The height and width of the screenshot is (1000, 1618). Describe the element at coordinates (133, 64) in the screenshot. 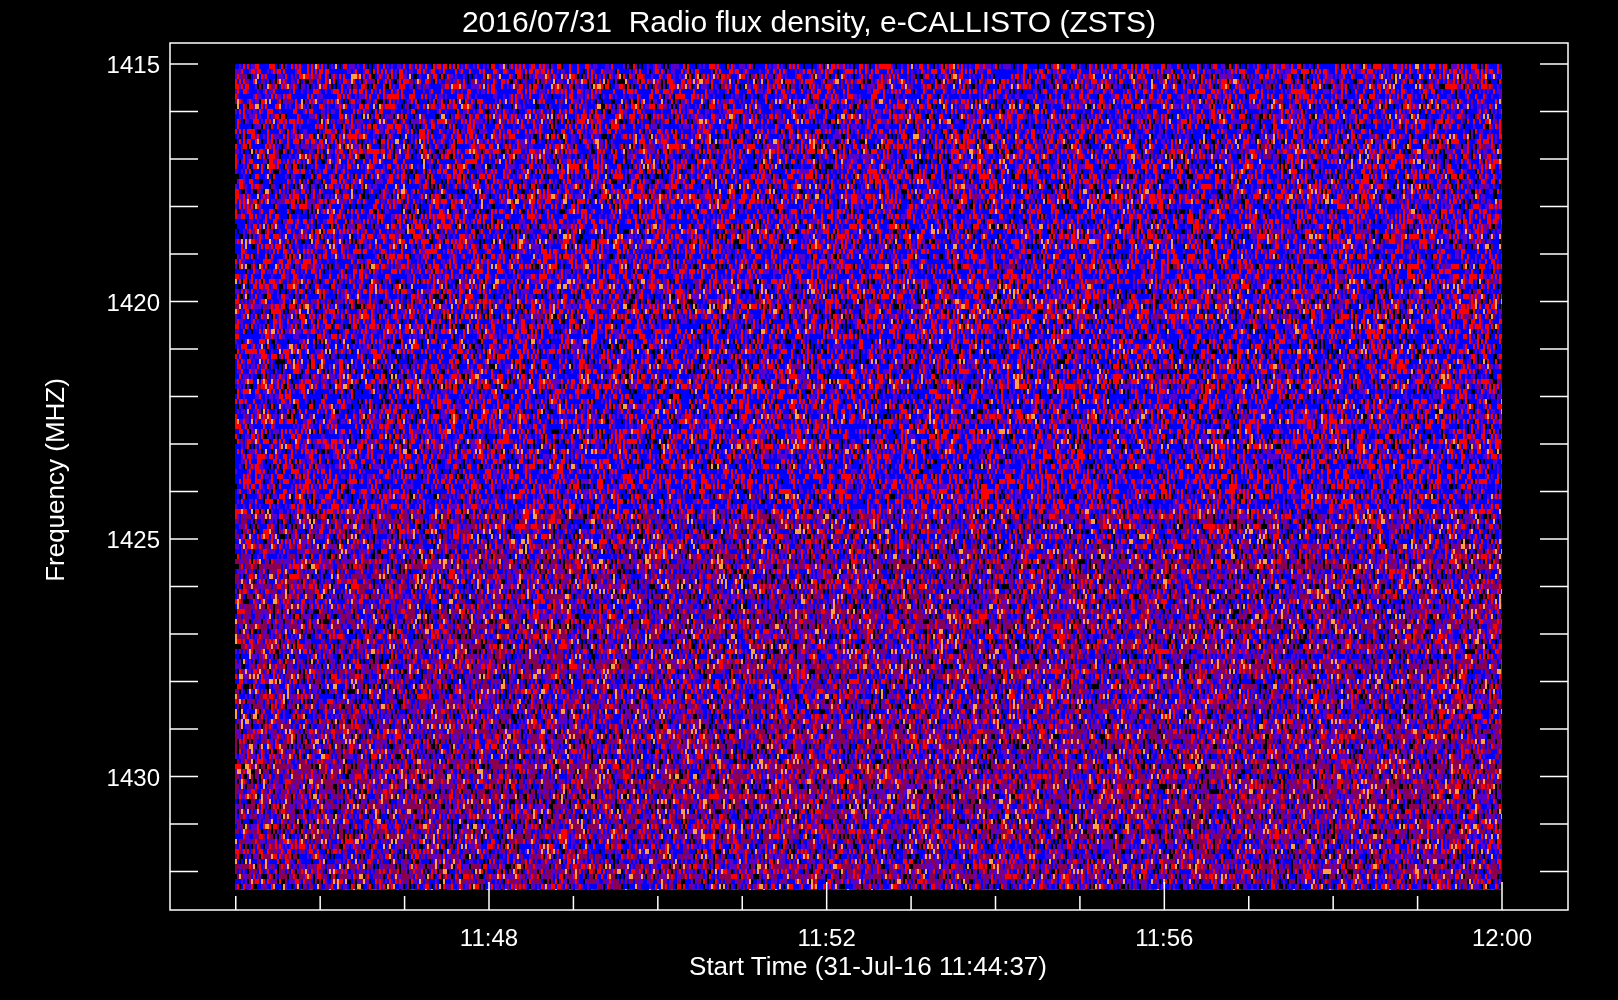

I see `tick-label: 1415` at that location.